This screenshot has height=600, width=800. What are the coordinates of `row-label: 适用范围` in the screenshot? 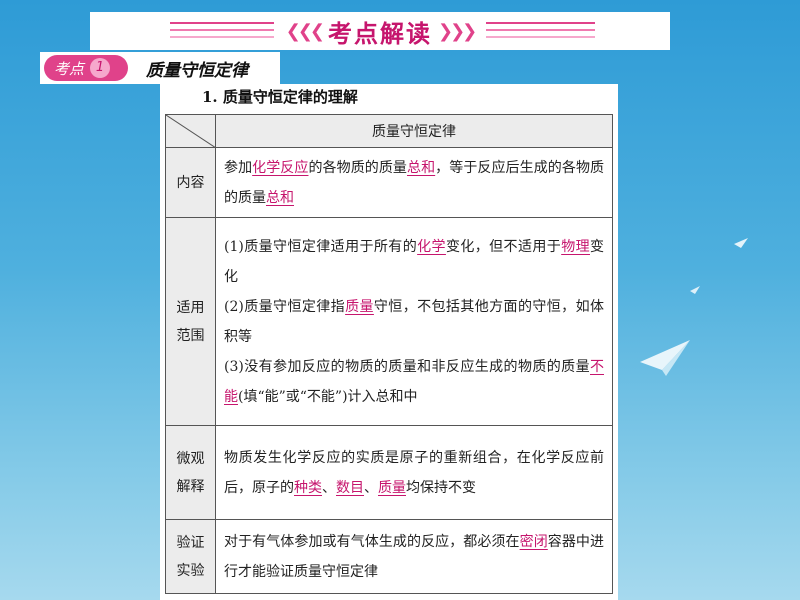 It's located at (190, 321).